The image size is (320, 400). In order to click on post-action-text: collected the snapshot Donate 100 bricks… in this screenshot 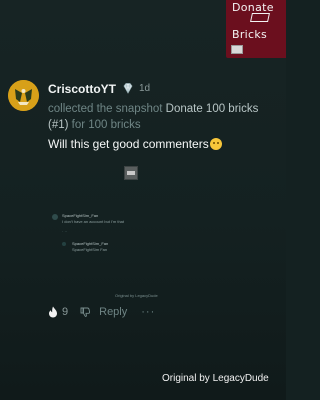, I will do `click(163, 117)`.